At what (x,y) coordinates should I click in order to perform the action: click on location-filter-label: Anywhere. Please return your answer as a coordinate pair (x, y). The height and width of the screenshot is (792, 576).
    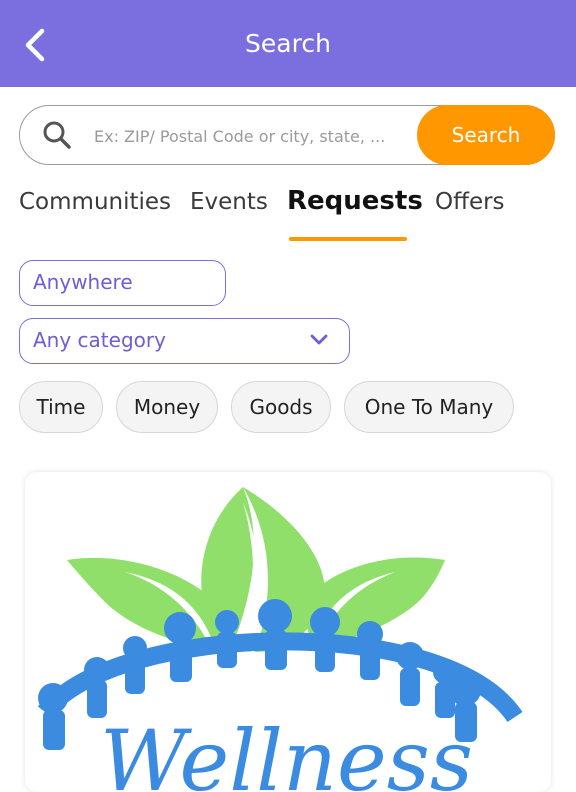
    Looking at the image, I should click on (83, 282).